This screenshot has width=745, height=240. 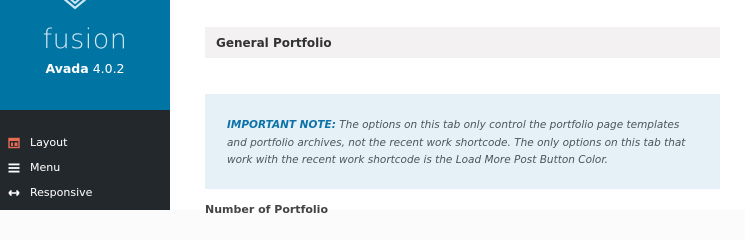 I want to click on brand-panel: fusion Avada 4.0.2, so click(x=85, y=55).